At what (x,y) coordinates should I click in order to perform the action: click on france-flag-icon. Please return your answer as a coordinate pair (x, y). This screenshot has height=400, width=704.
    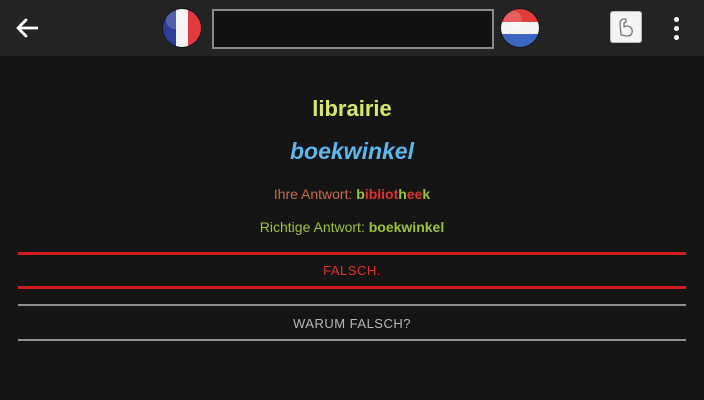
    Looking at the image, I should click on (182, 28).